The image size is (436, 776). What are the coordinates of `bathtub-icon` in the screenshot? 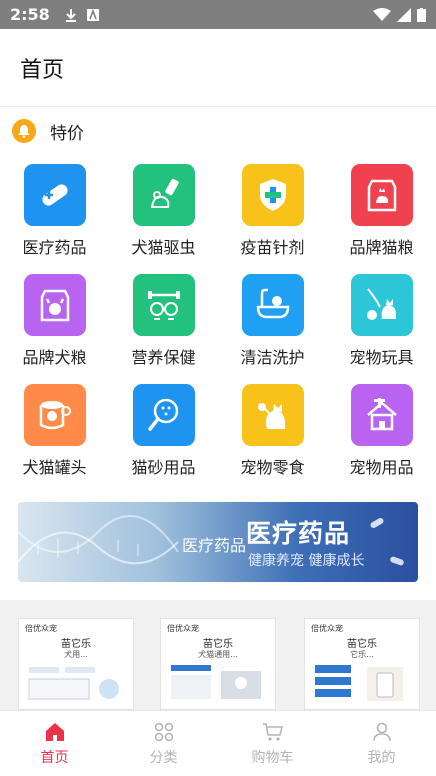 It's located at (272, 305).